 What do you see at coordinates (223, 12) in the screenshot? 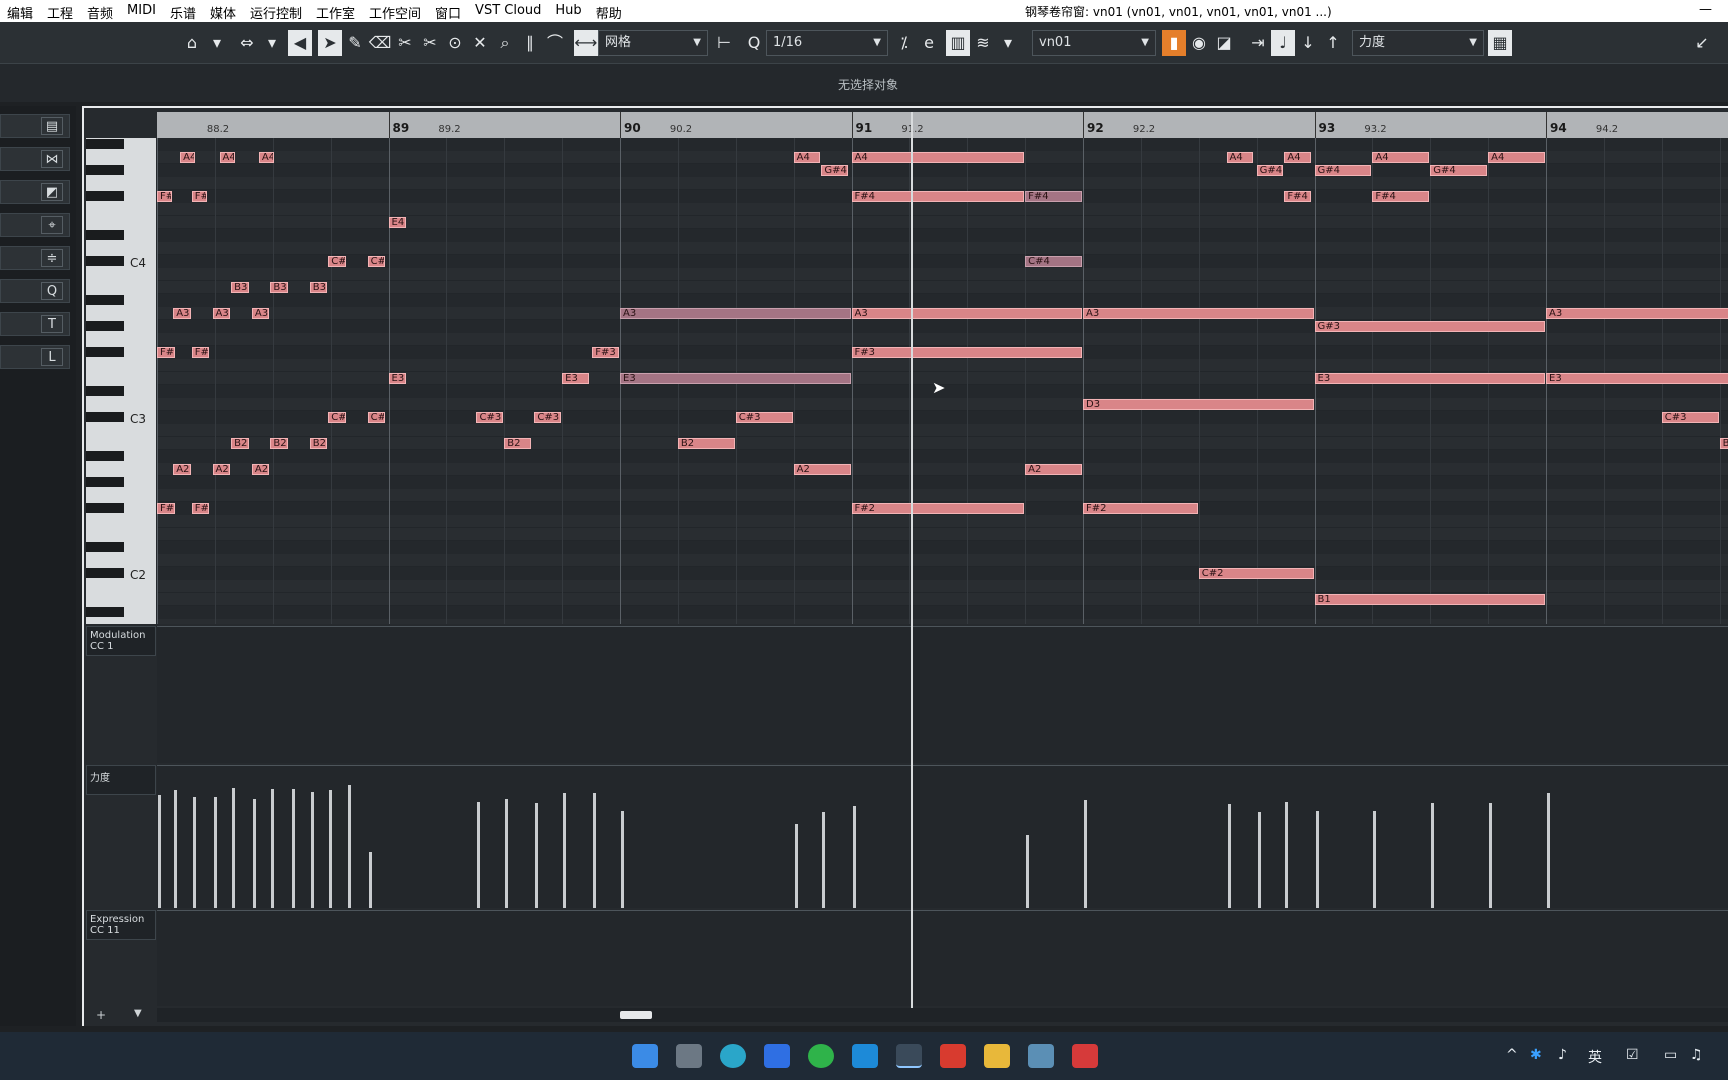
I see `menu-item: 媒体` at bounding box center [223, 12].